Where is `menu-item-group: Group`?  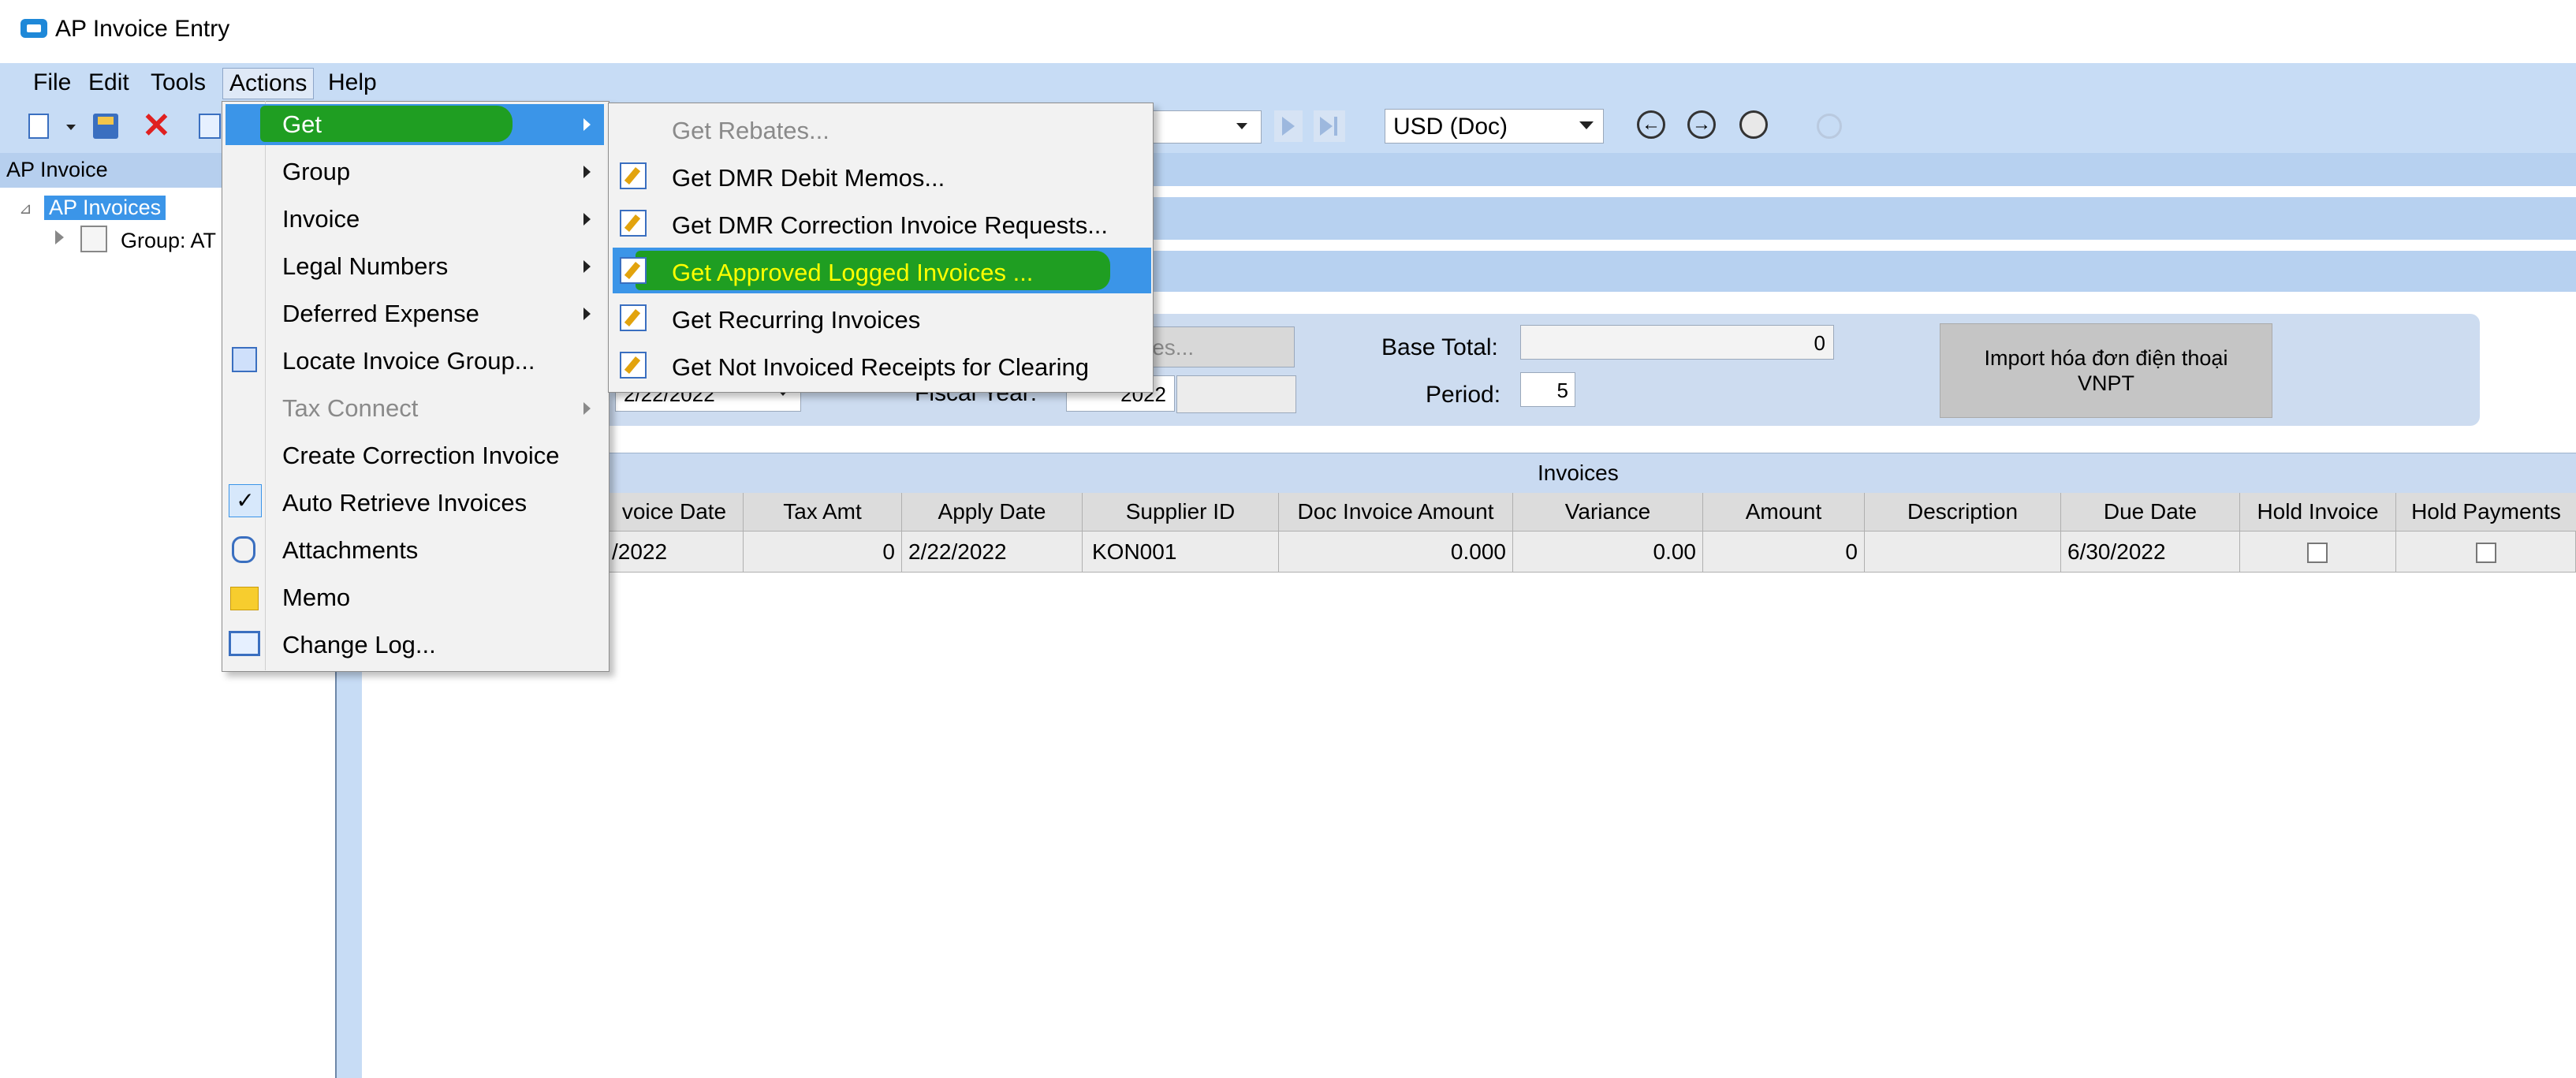
menu-item-group: Group is located at coordinates (316, 172).